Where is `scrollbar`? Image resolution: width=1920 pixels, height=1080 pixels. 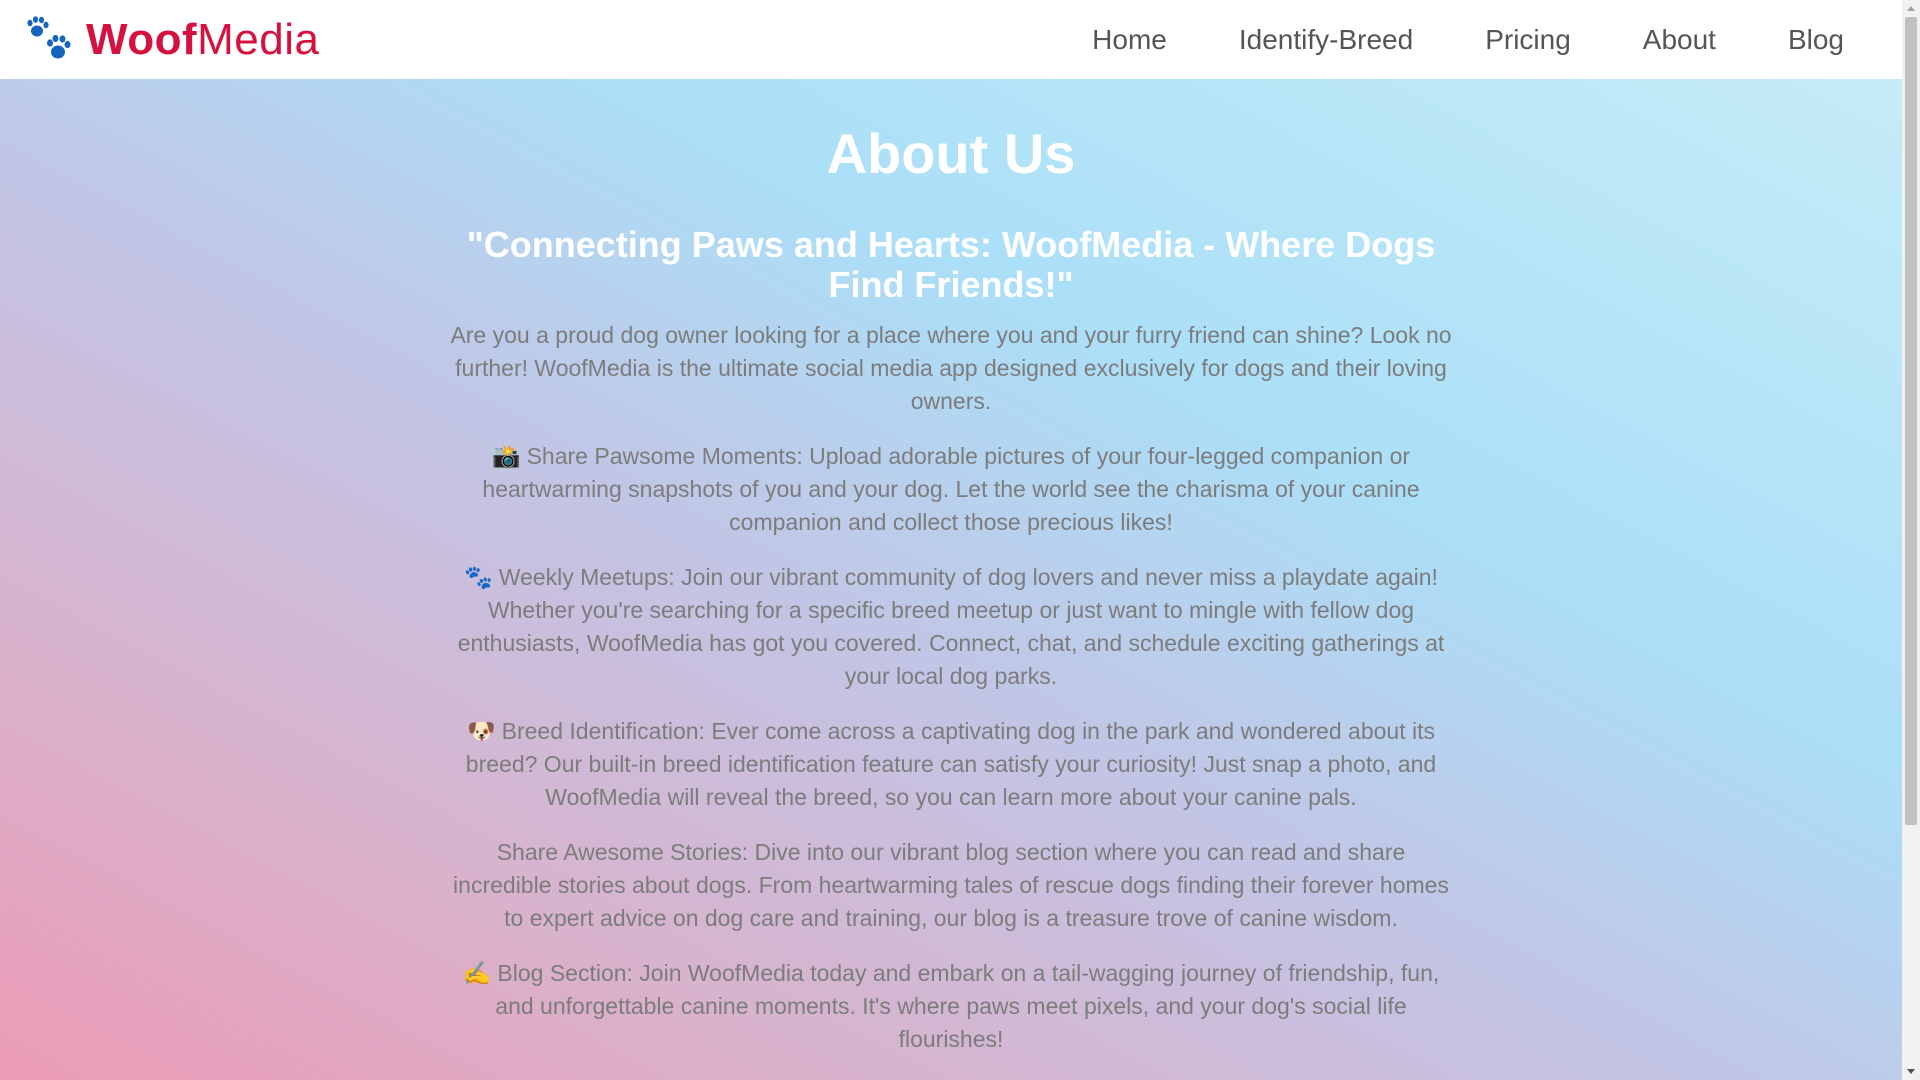 scrollbar is located at coordinates (1911, 540).